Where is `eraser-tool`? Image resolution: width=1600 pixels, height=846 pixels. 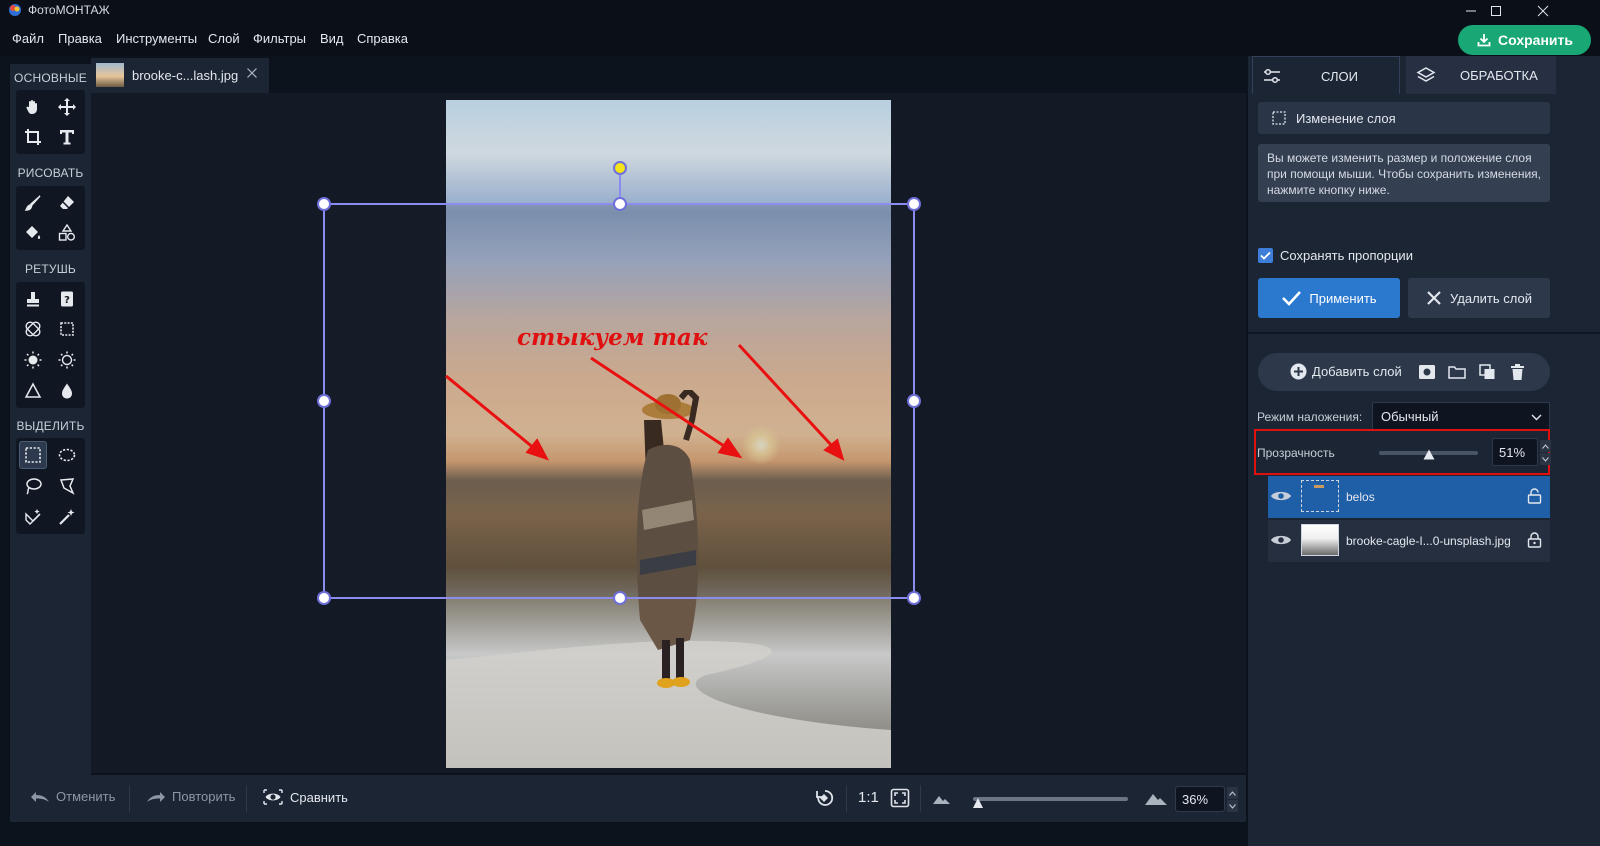
eraser-tool is located at coordinates (67, 203).